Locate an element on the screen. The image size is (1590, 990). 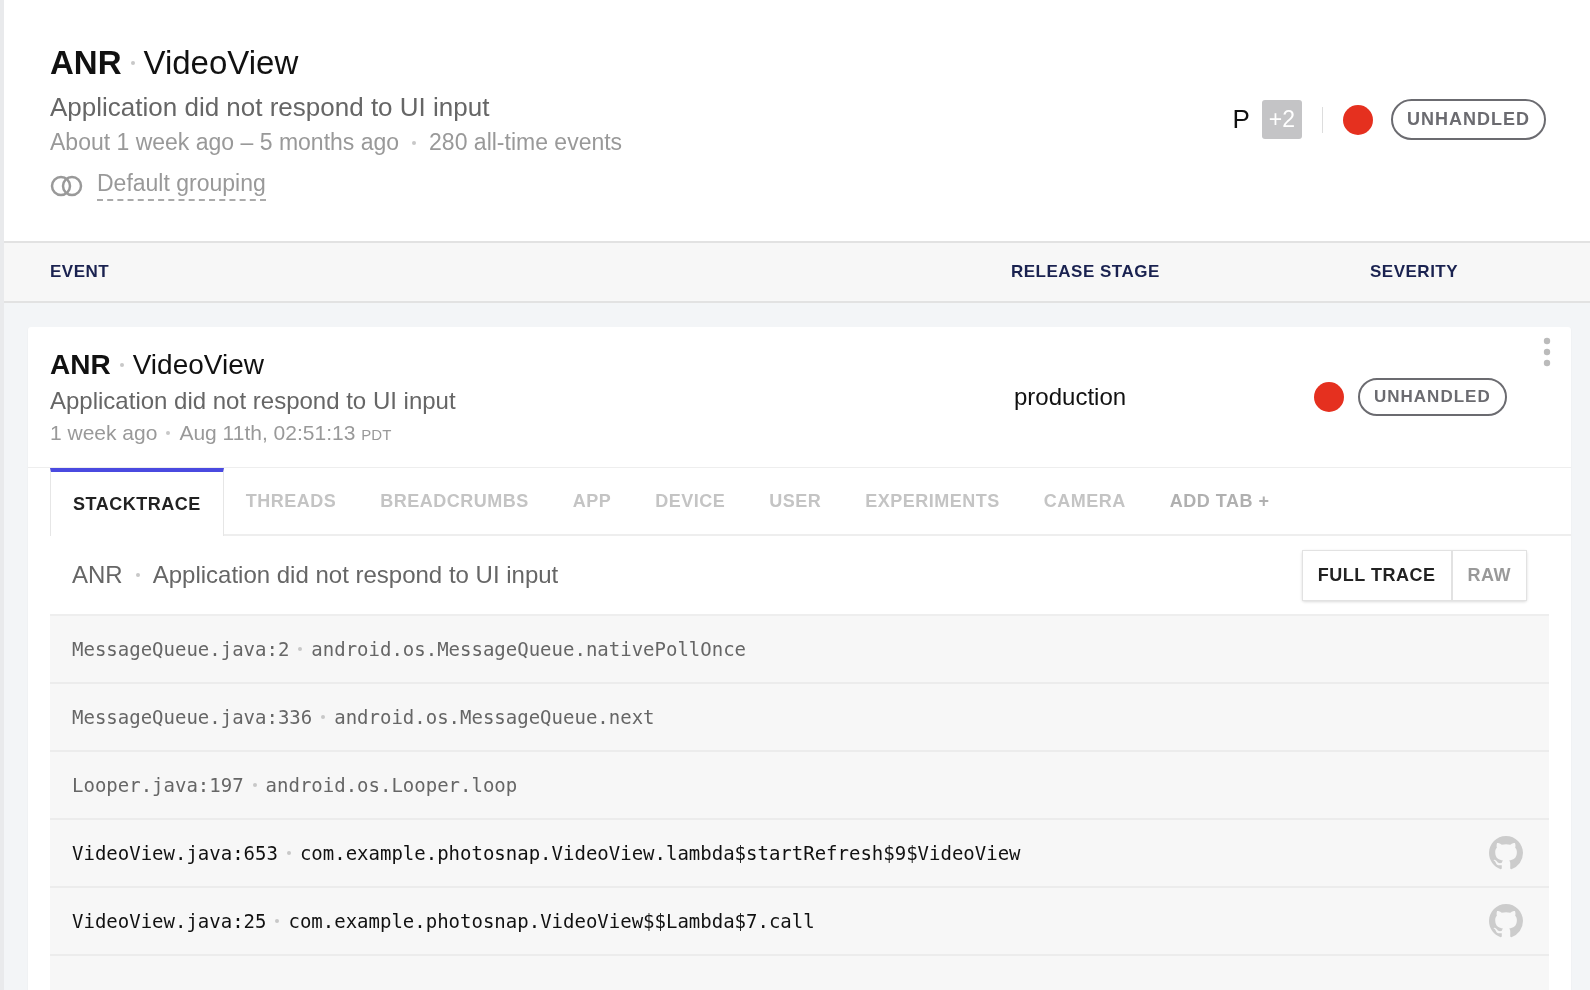
more-options-icon is located at coordinates (1547, 352).